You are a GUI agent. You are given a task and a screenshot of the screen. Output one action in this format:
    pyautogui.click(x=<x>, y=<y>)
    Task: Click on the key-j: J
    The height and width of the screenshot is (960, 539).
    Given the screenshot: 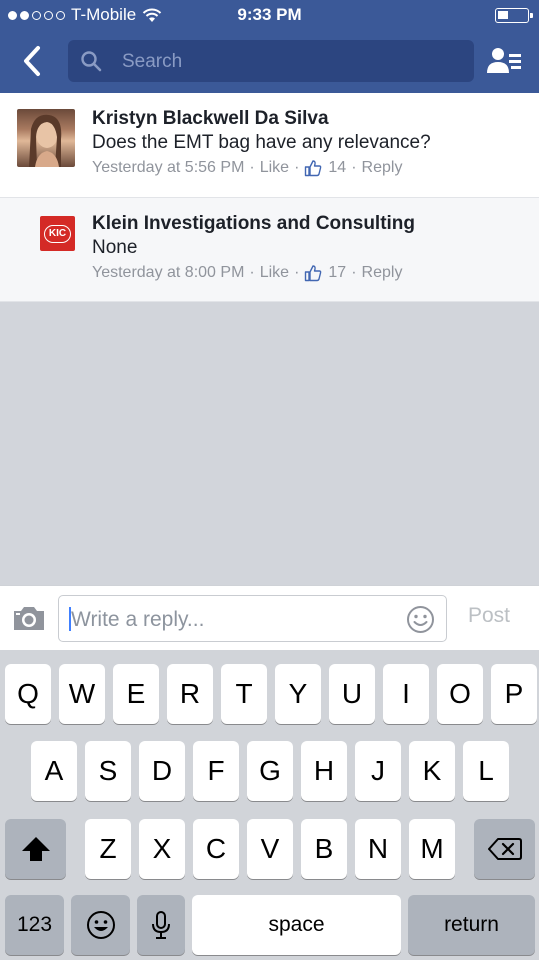 What is the action you would take?
    pyautogui.click(x=378, y=771)
    